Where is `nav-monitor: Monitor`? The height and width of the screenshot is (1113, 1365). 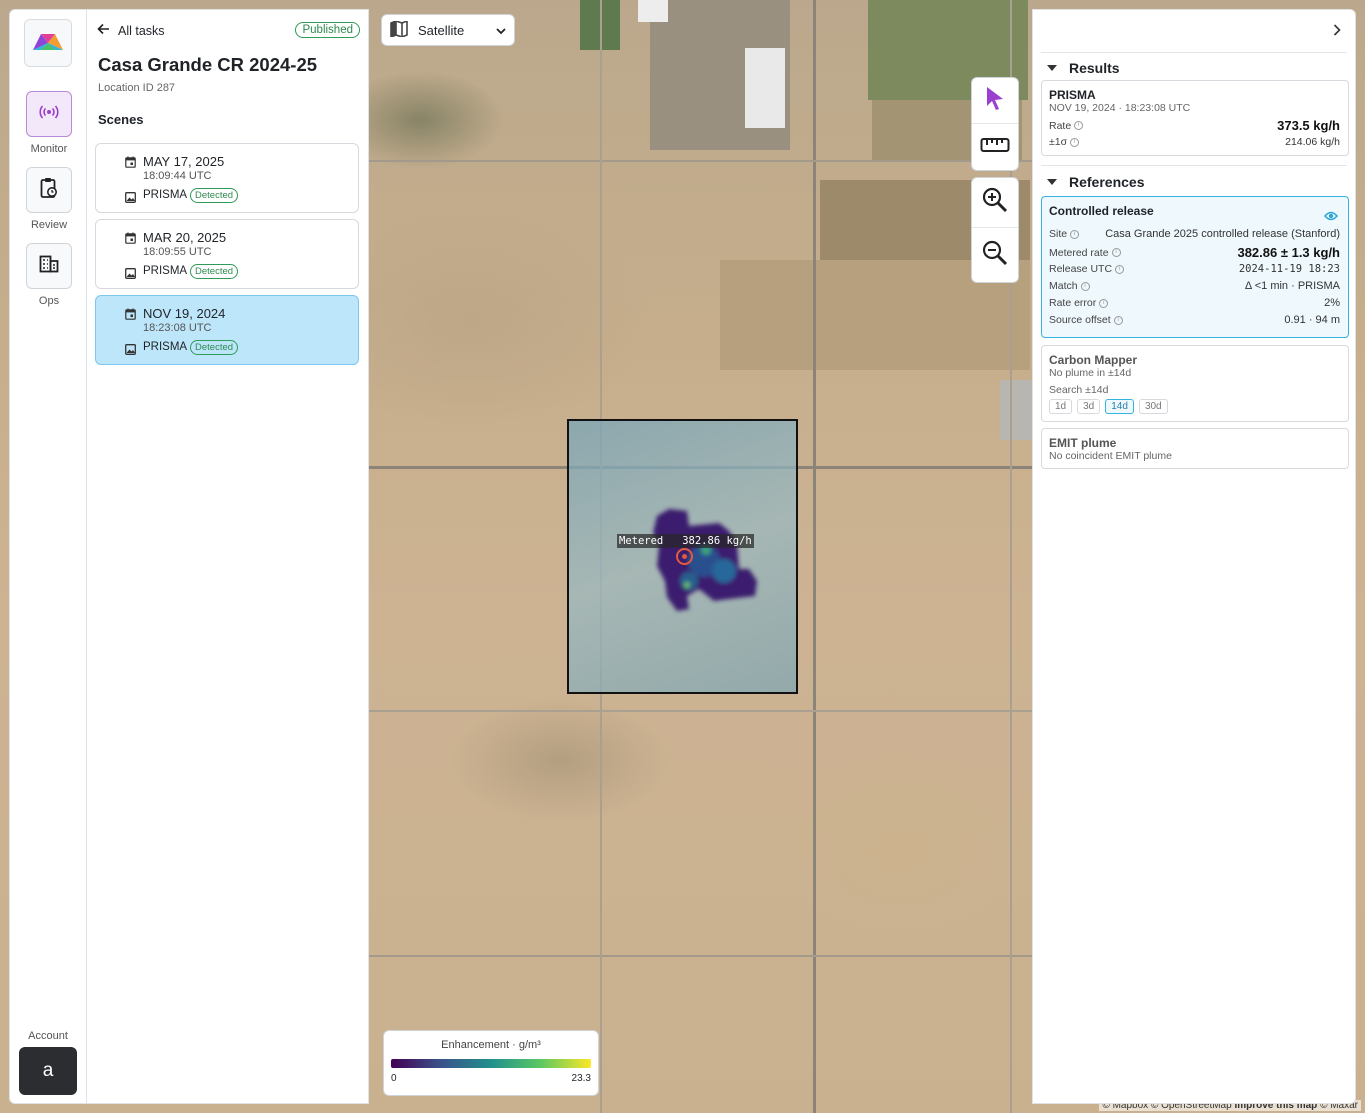
nav-monitor: Monitor is located at coordinates (49, 123).